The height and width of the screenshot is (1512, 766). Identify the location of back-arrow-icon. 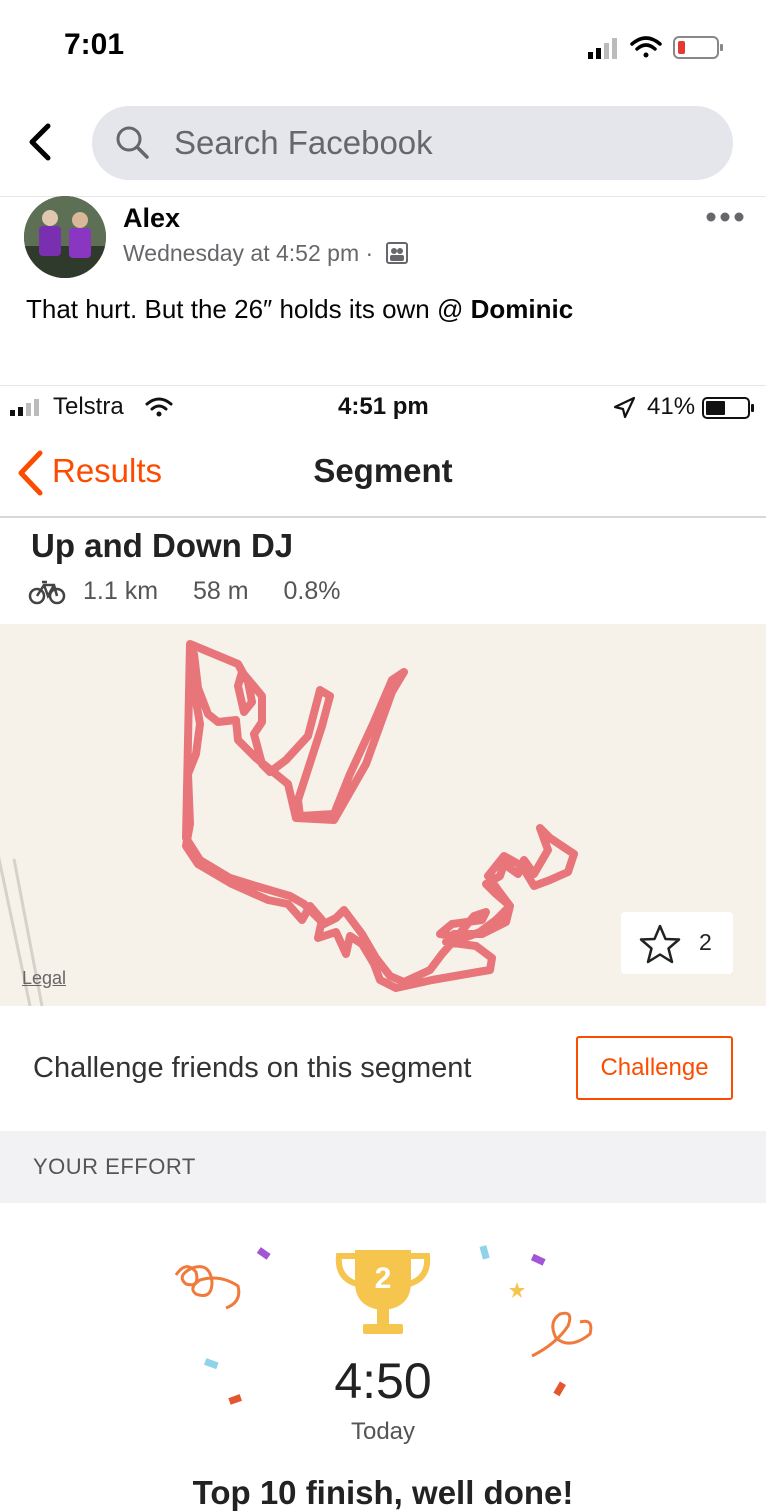
(41, 142).